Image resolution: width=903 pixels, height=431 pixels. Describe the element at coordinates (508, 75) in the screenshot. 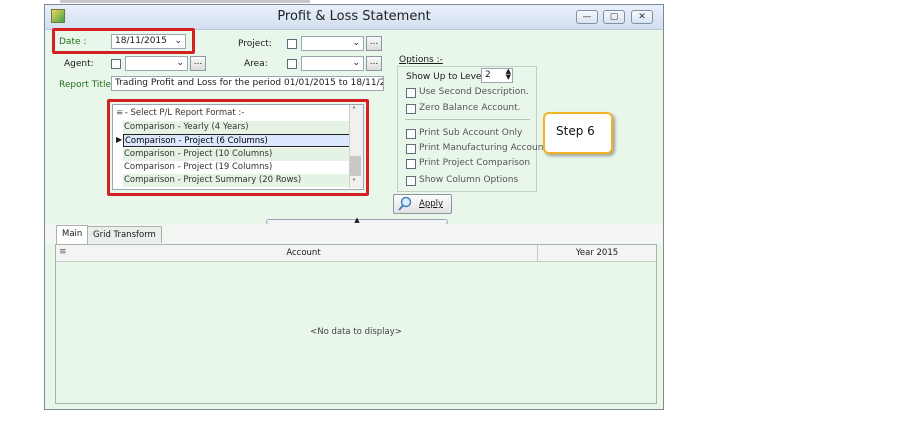

I see `spinner-arrows-icon: ▲ ▼` at that location.